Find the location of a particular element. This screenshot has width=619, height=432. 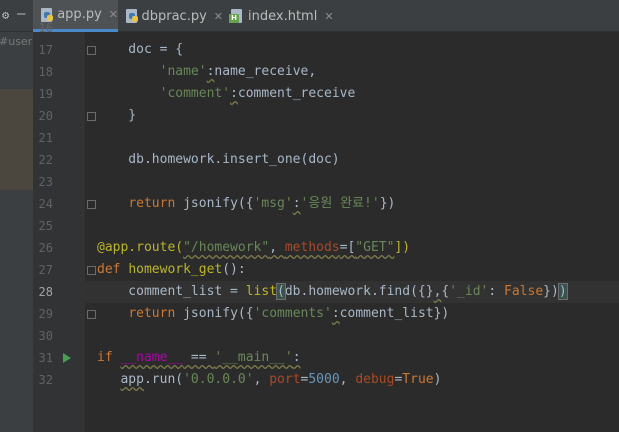

editor-tab-bar: ⚙ — app.py ✕ dbprac.py ✕ Hindex.html ✕ is located at coordinates (309, 16).